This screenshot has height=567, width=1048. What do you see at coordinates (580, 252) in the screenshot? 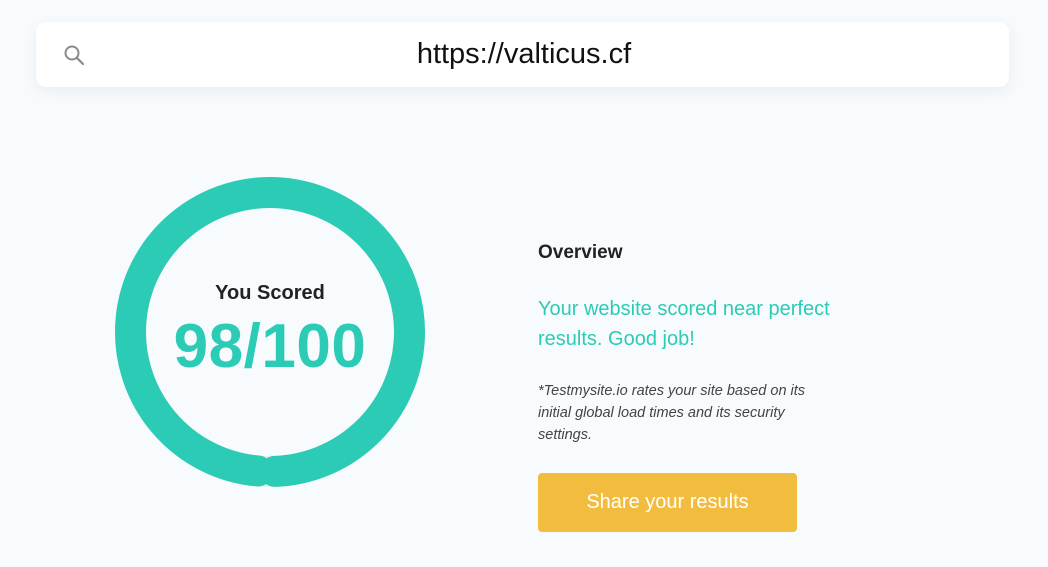
I see `overview-title: Overview` at bounding box center [580, 252].